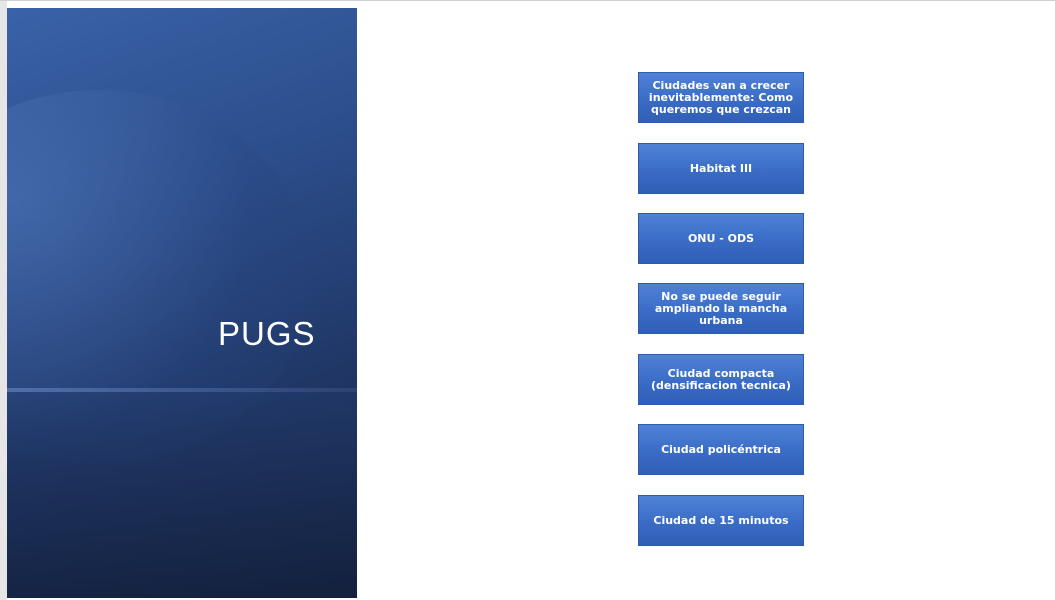  Describe the element at coordinates (721, 97) in the screenshot. I see `flow-box-crecimiento: Ciudades van a crecer inevitablemente` at that location.